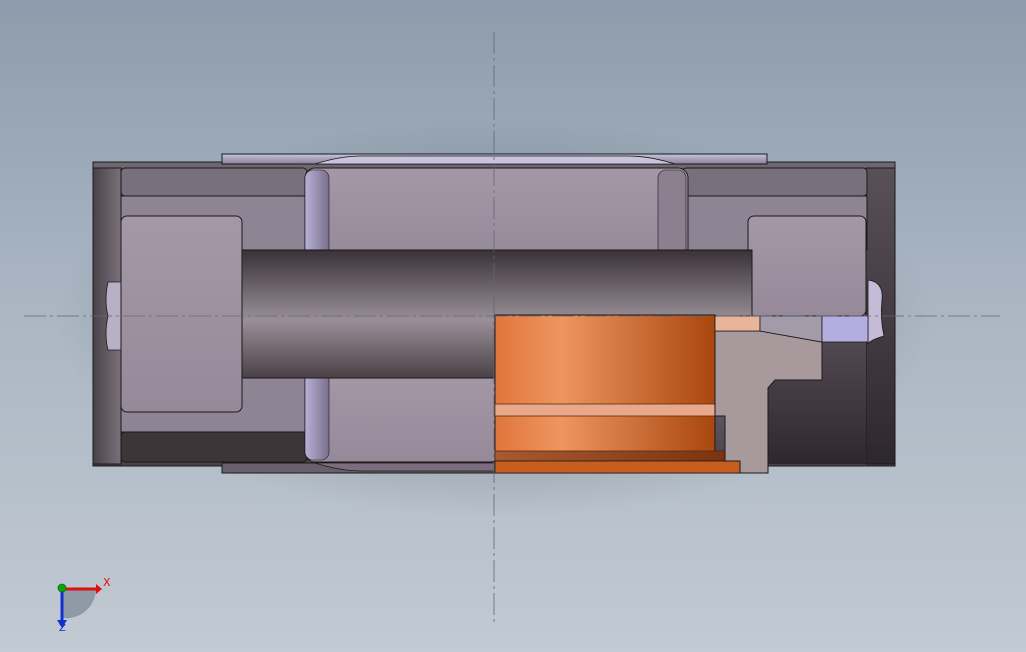  Describe the element at coordinates (496, 213) in the screenshot. I see `upper-flat` at that location.